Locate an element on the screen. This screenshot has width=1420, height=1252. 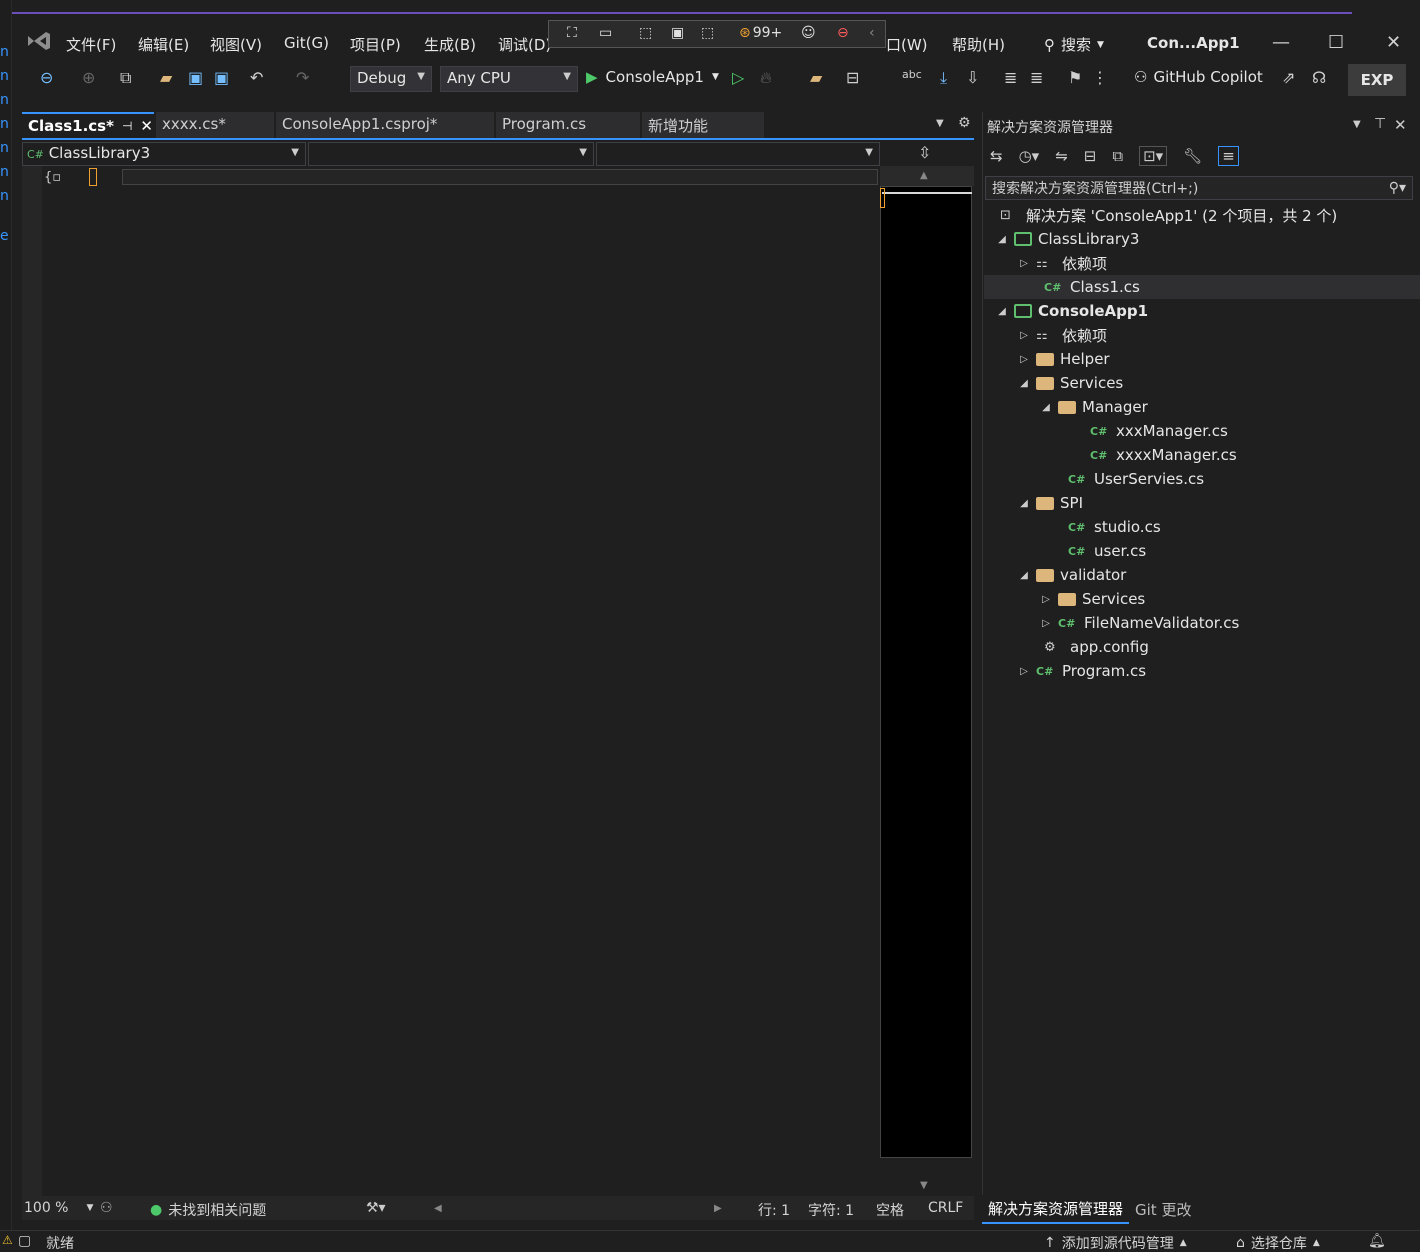
pin-icon: ⊤ is located at coordinates (1380, 124).